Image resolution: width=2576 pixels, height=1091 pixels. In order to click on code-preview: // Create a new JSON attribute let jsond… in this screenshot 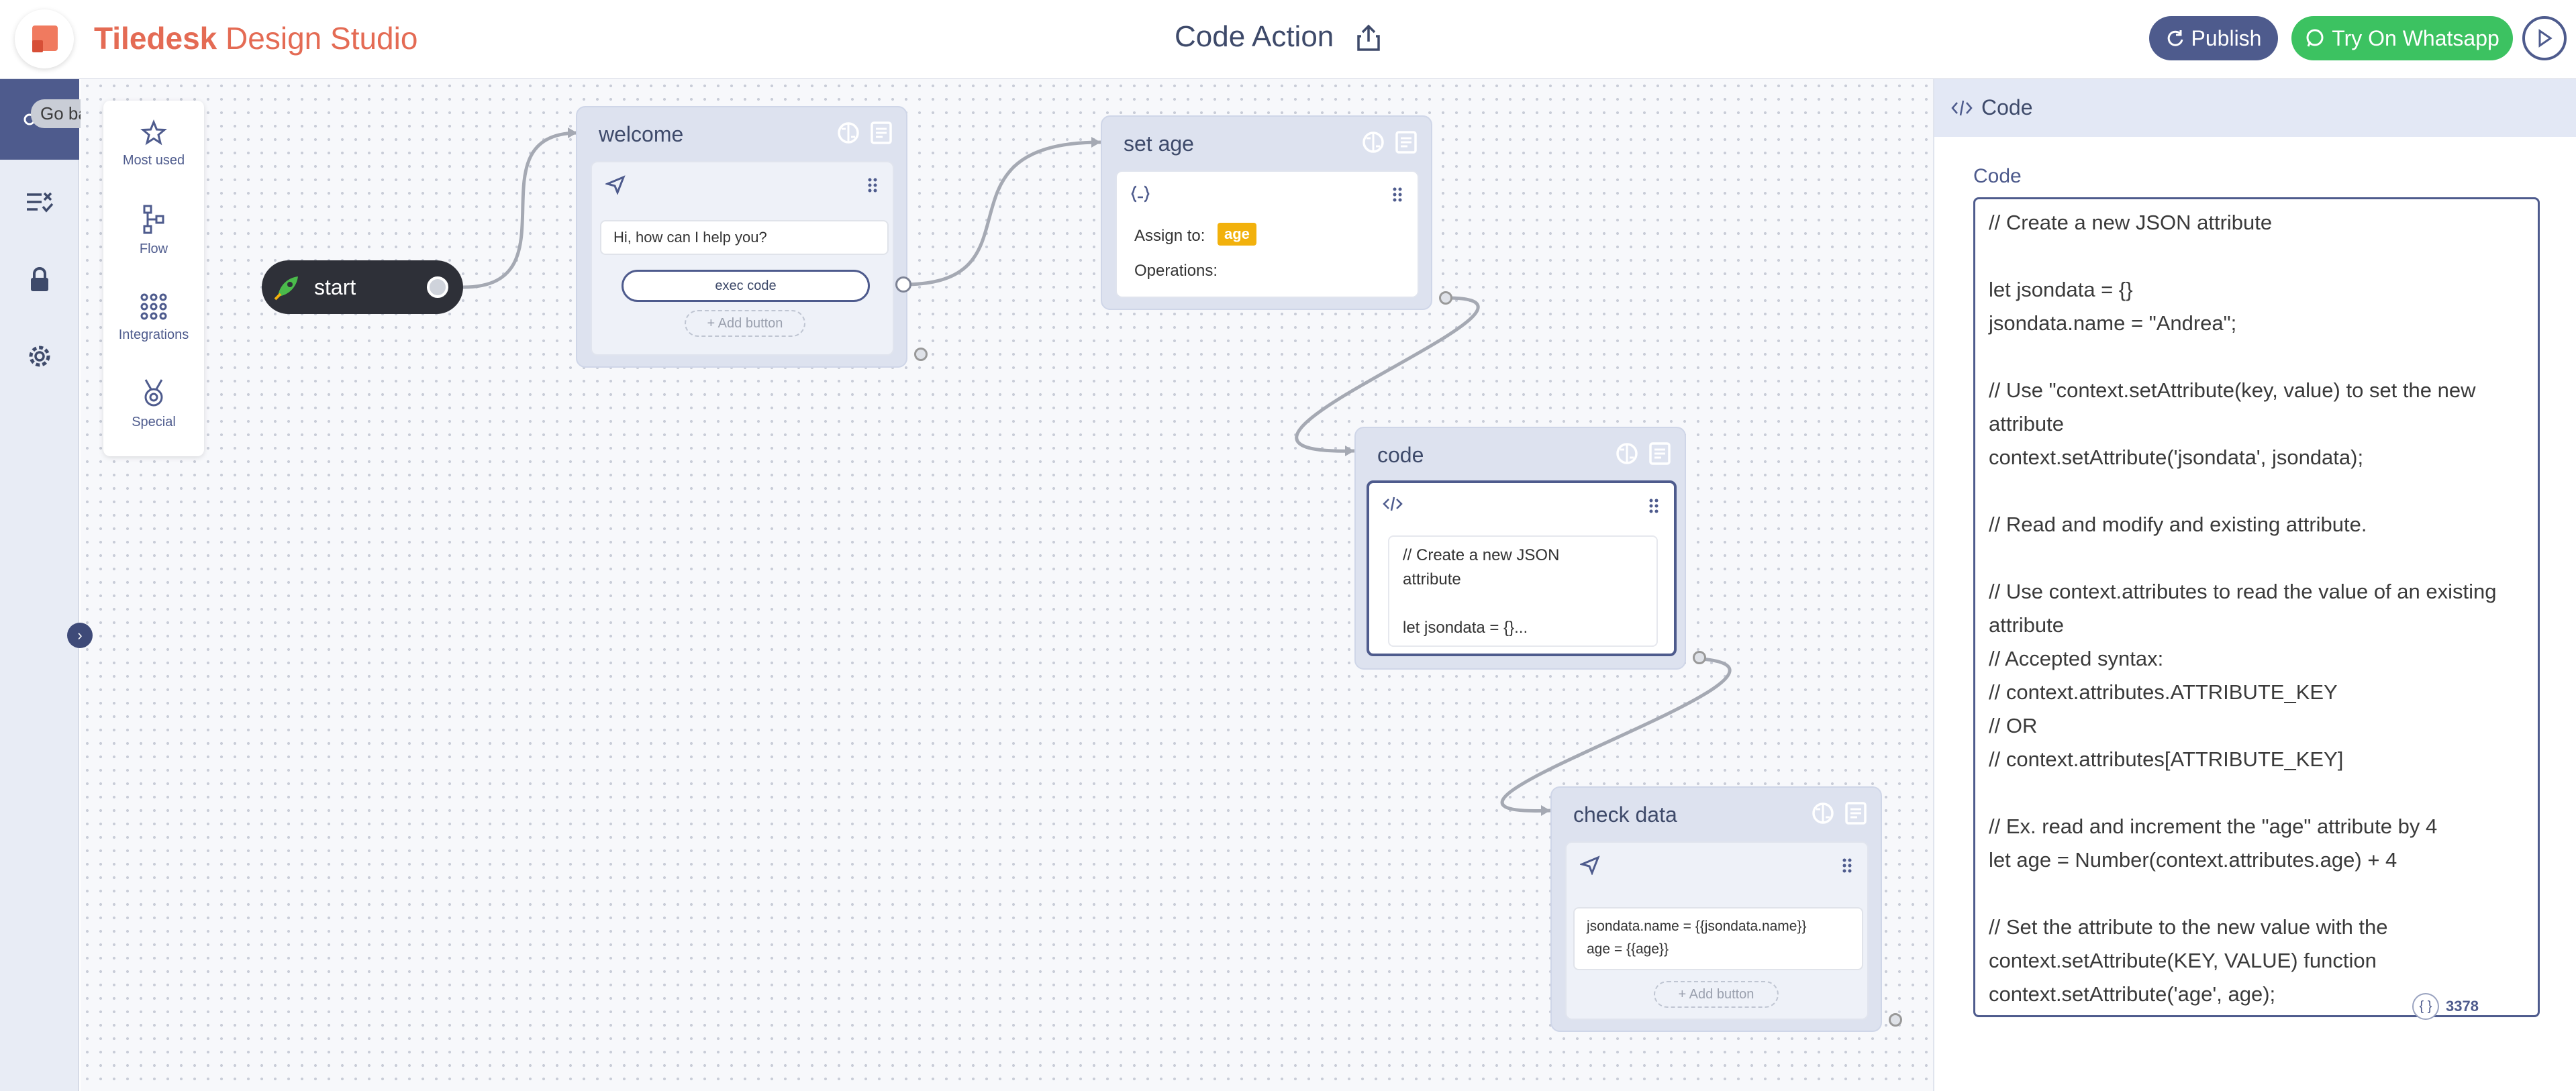, I will do `click(1523, 591)`.